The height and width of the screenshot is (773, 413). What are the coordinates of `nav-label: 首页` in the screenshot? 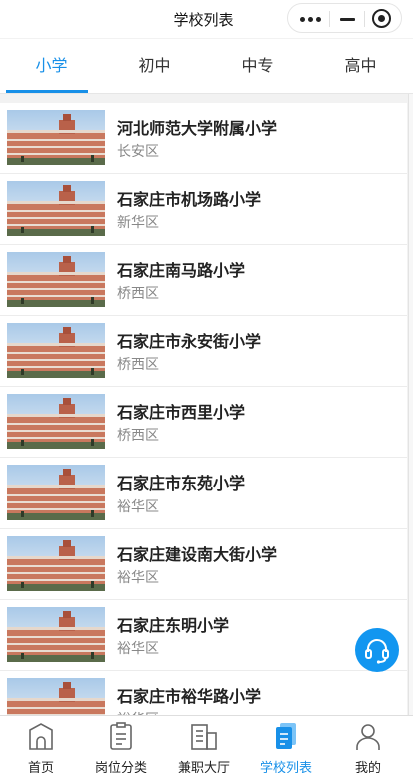 It's located at (40, 767).